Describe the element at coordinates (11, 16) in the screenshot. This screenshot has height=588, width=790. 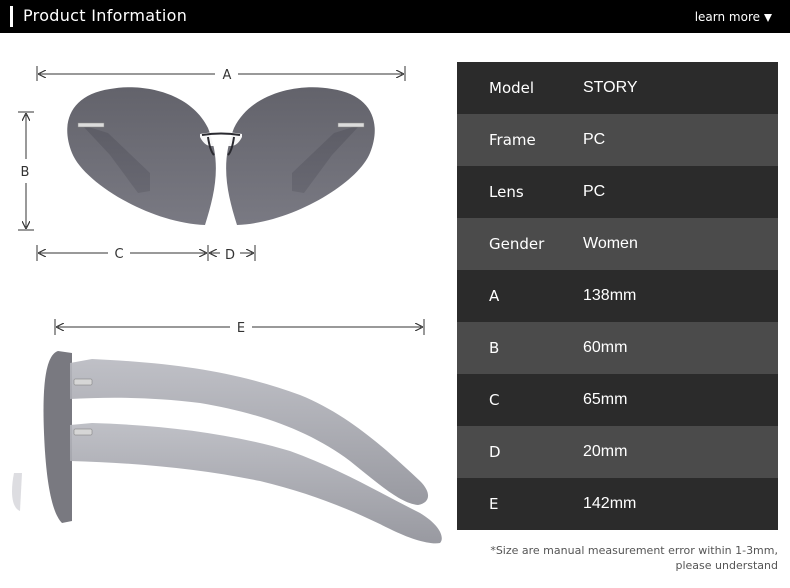
I see `header-accent` at that location.